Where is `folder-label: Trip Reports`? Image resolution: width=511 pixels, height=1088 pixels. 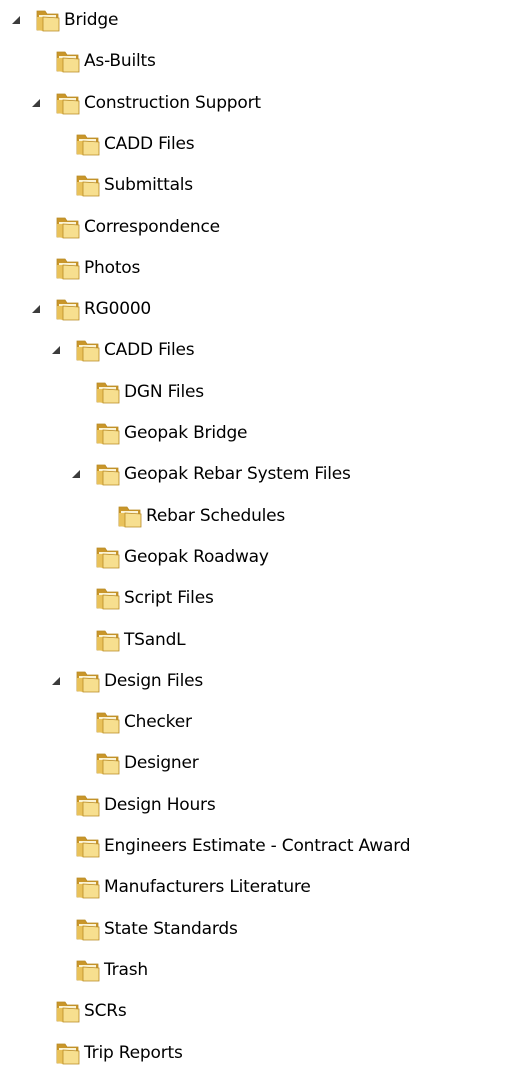
folder-label: Trip Reports is located at coordinates (133, 1053).